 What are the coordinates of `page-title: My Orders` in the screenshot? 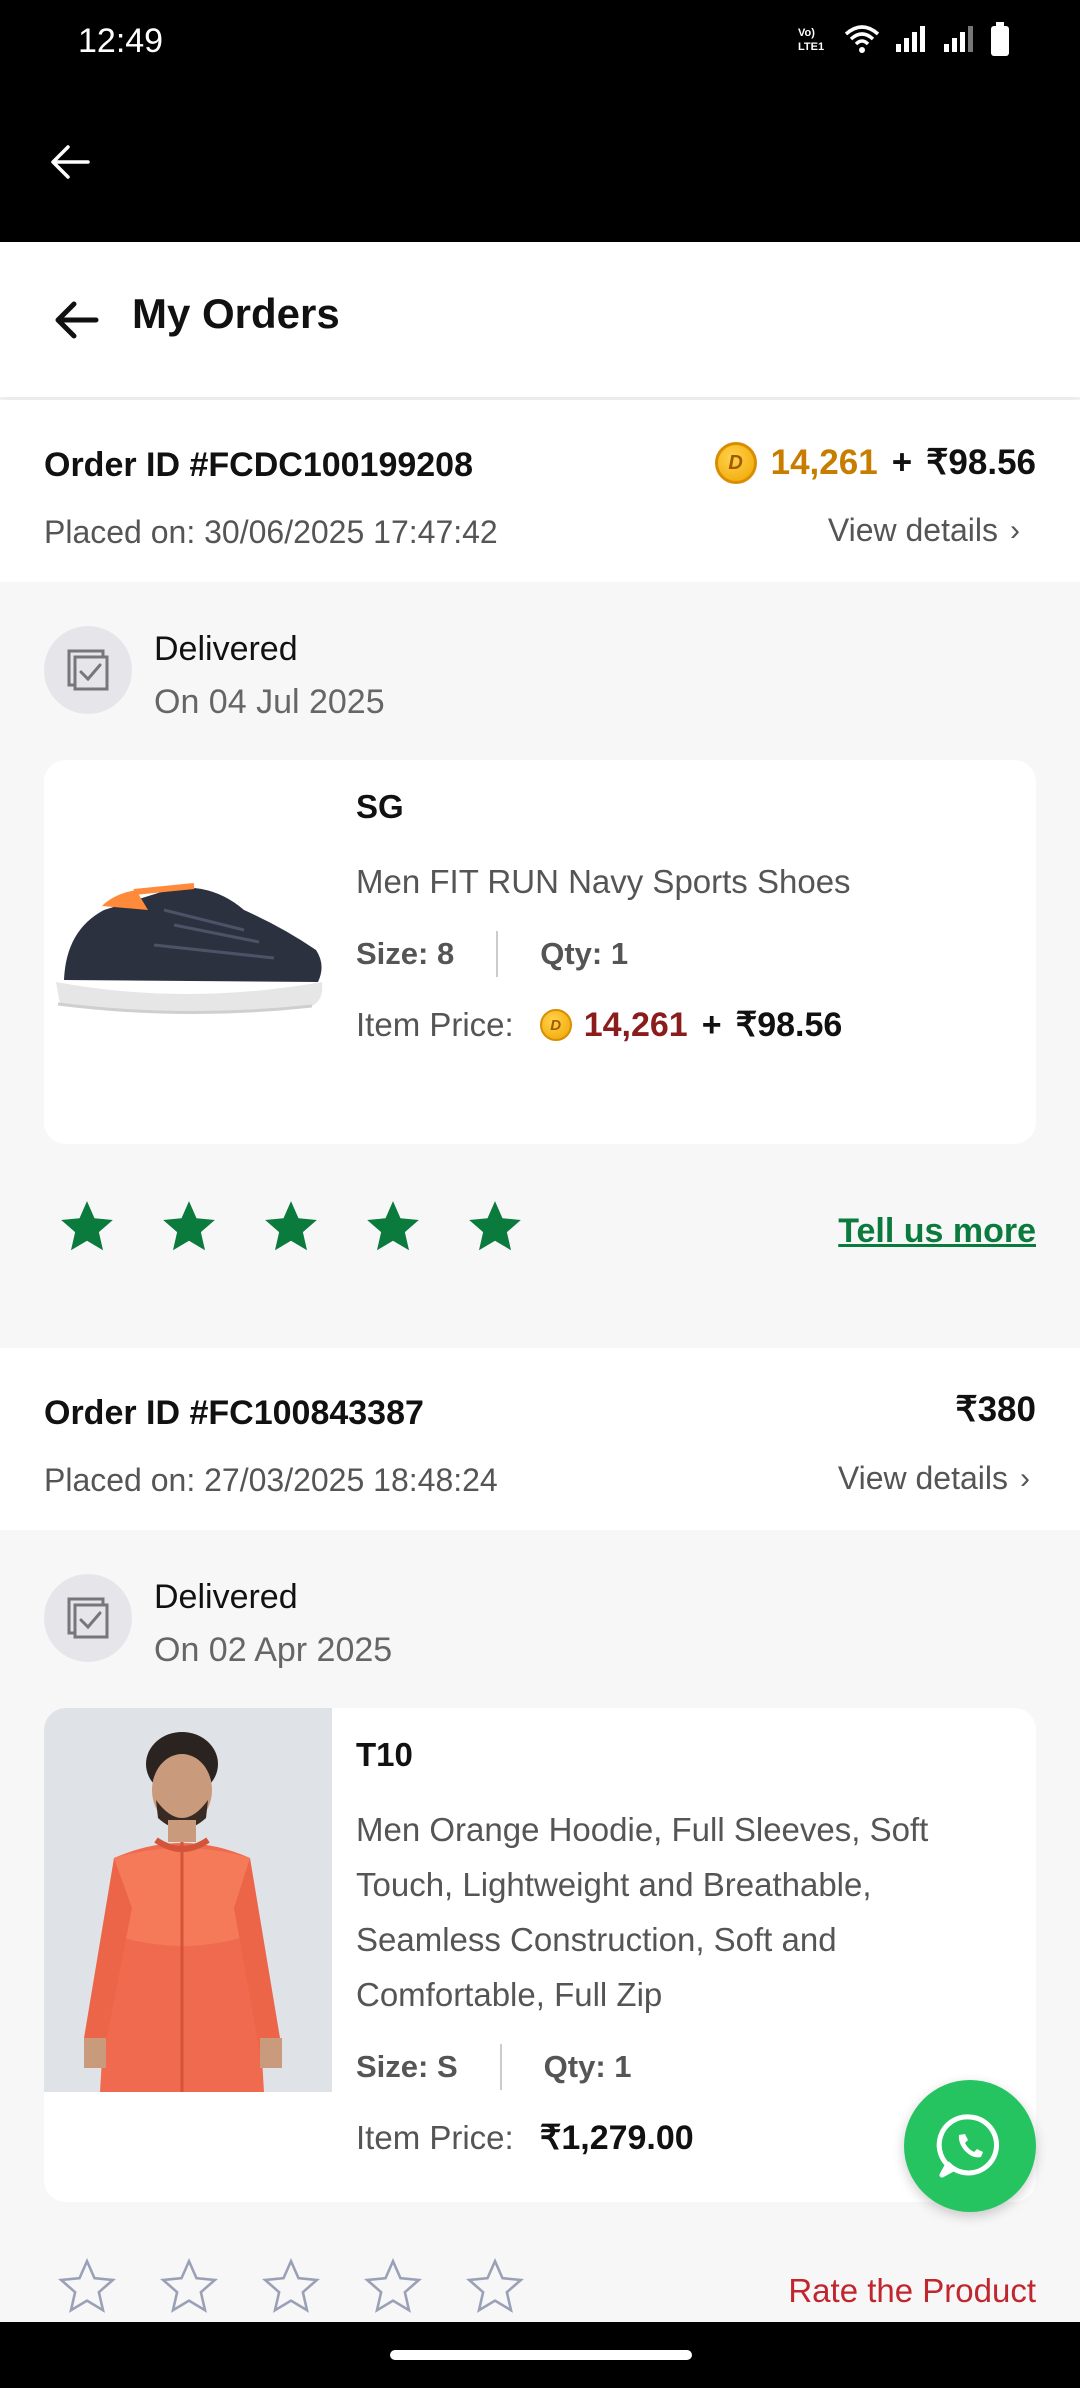 It's located at (236, 313).